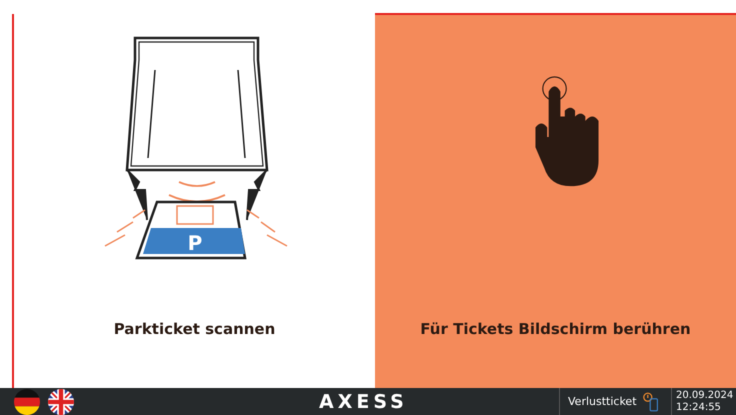 The width and height of the screenshot is (736, 415). I want to click on brand-logo: AXESS, so click(363, 401).